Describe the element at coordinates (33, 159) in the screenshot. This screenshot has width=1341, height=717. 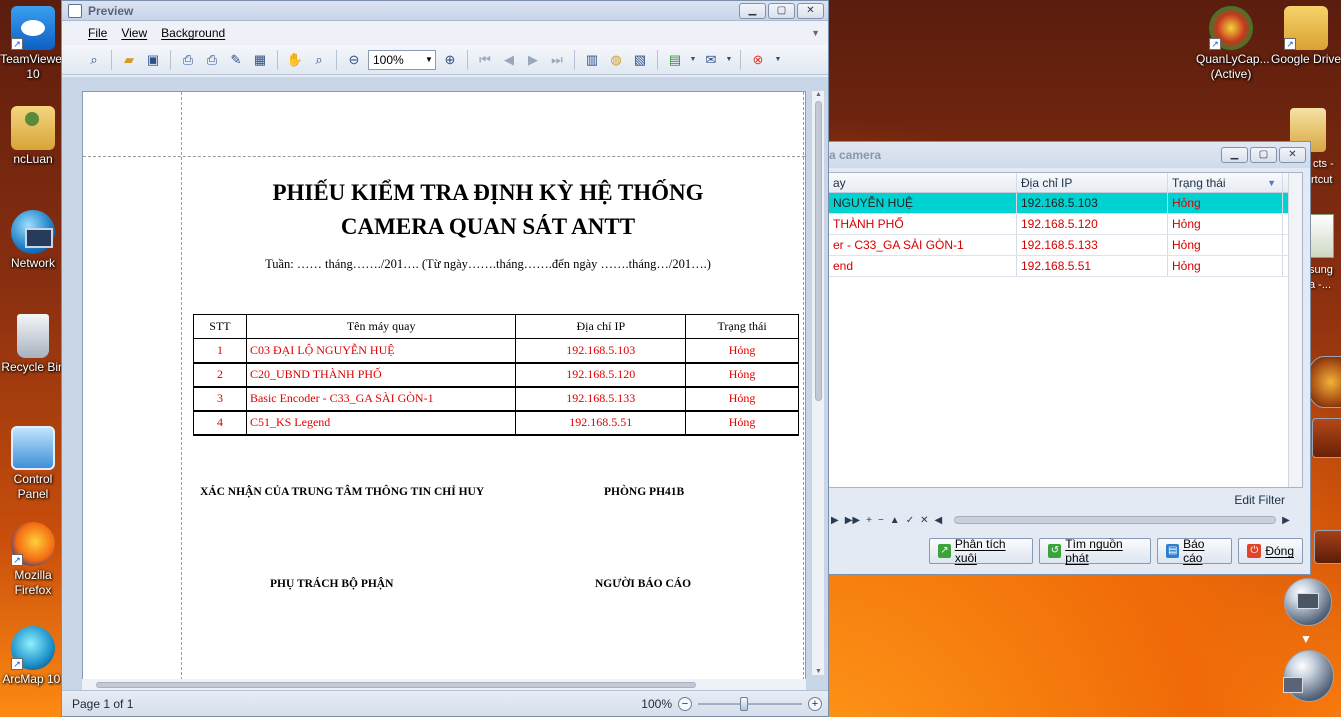
I see `desktop-icon-label: ncLuan` at that location.